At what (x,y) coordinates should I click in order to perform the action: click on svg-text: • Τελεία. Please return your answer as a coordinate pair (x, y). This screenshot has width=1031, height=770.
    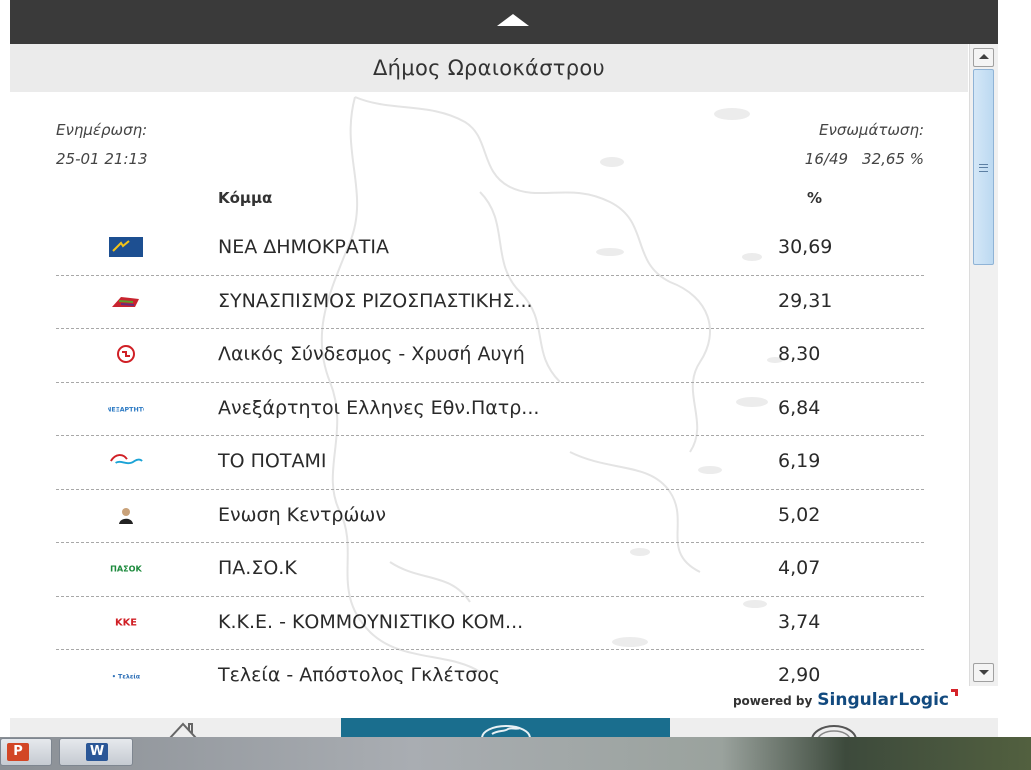
    Looking at the image, I should click on (126, 677).